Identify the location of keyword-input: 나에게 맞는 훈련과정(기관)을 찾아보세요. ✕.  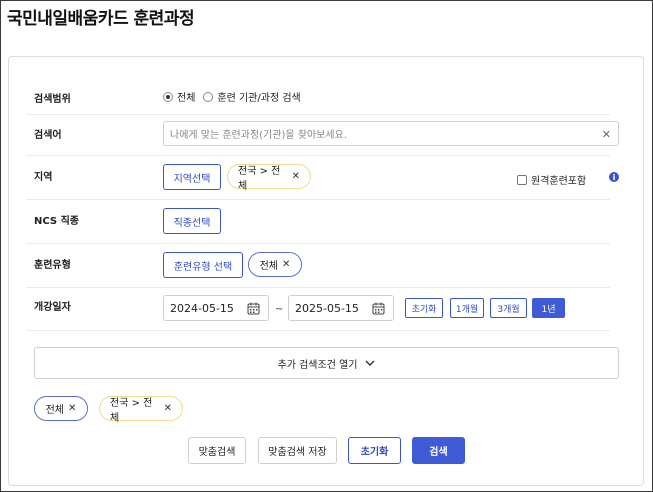
(391, 133).